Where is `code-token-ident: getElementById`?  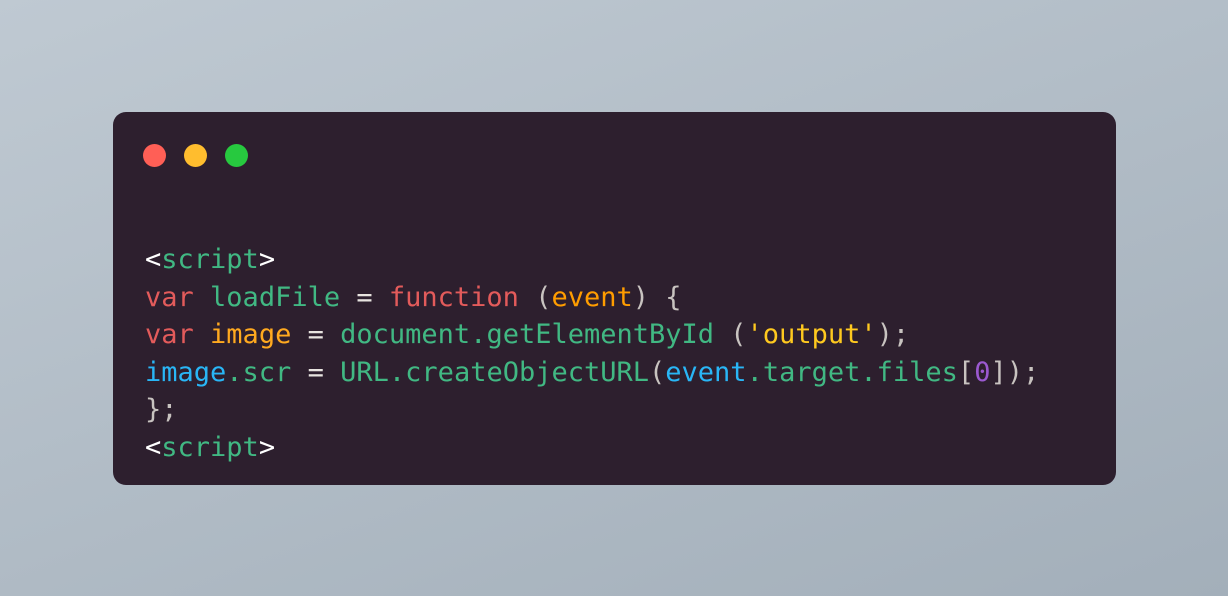 code-token-ident: getElementById is located at coordinates (600, 334).